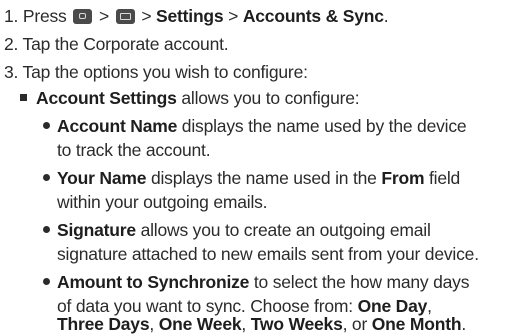  What do you see at coordinates (96, 230) in the screenshot?
I see `signature-label: Signature` at bounding box center [96, 230].